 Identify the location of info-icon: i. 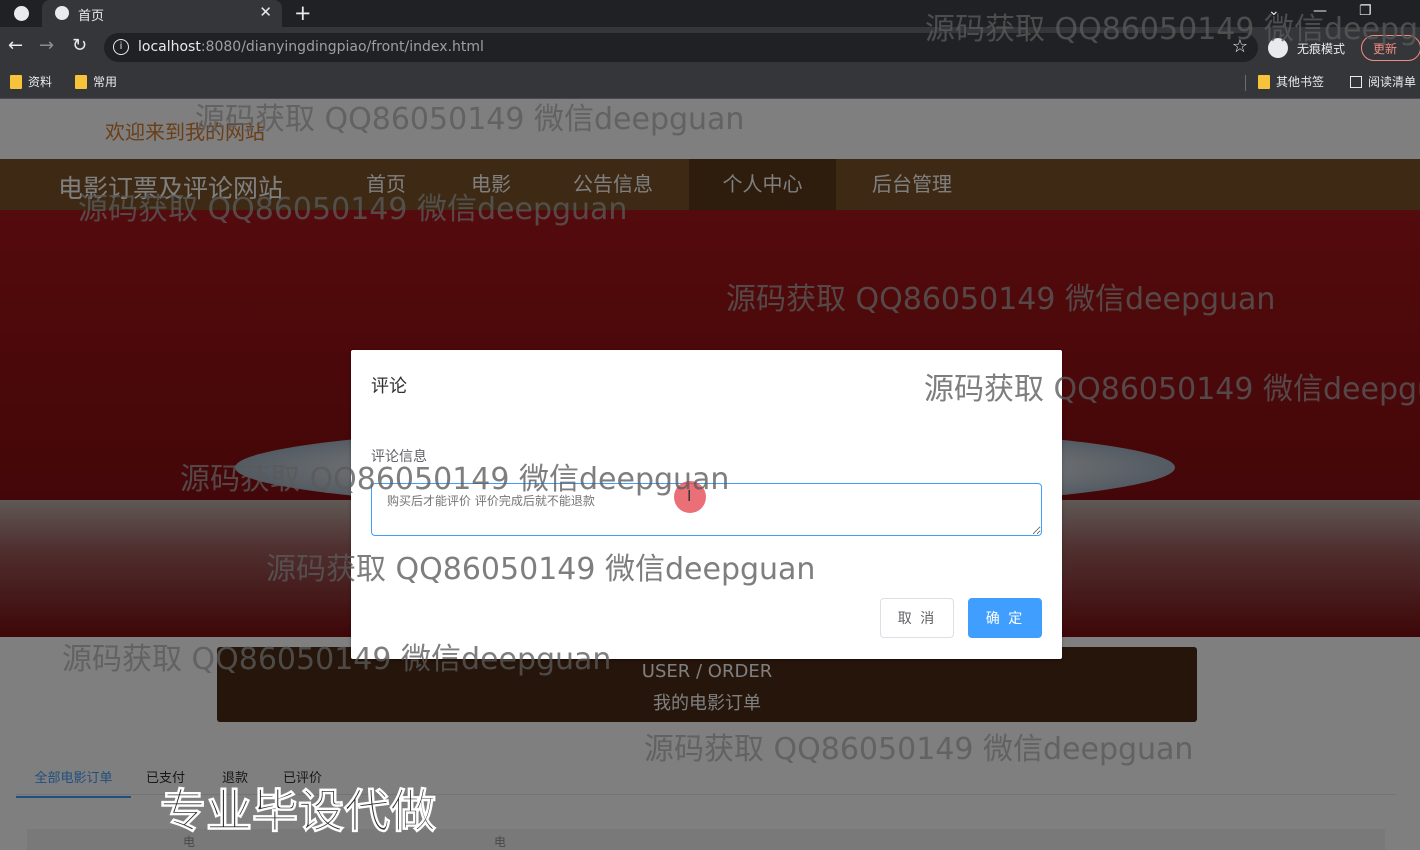
(121, 47).